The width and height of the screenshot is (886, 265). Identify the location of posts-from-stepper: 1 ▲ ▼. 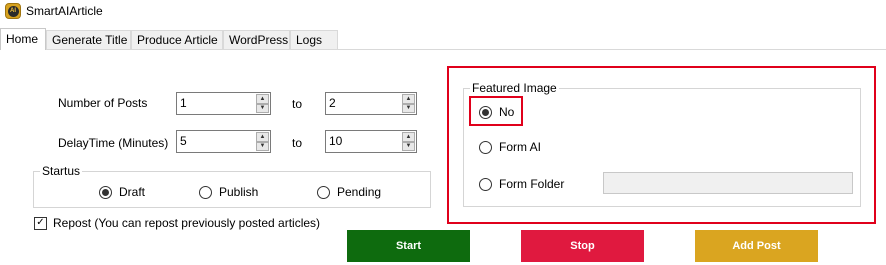
(223, 103).